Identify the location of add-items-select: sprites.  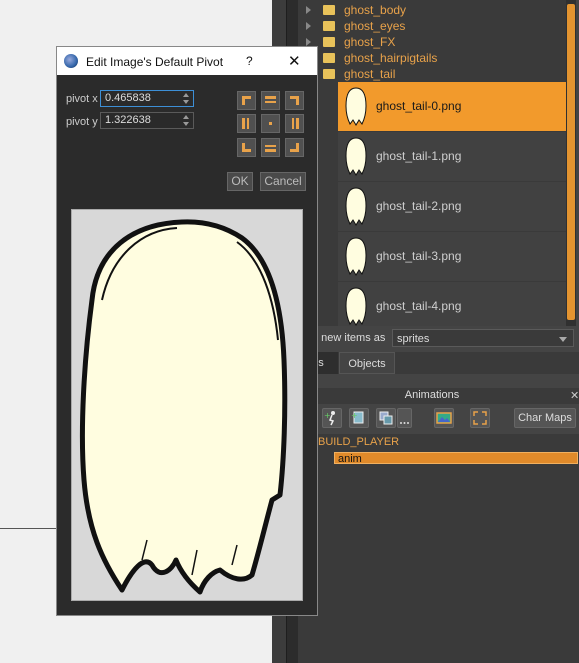
(483, 338).